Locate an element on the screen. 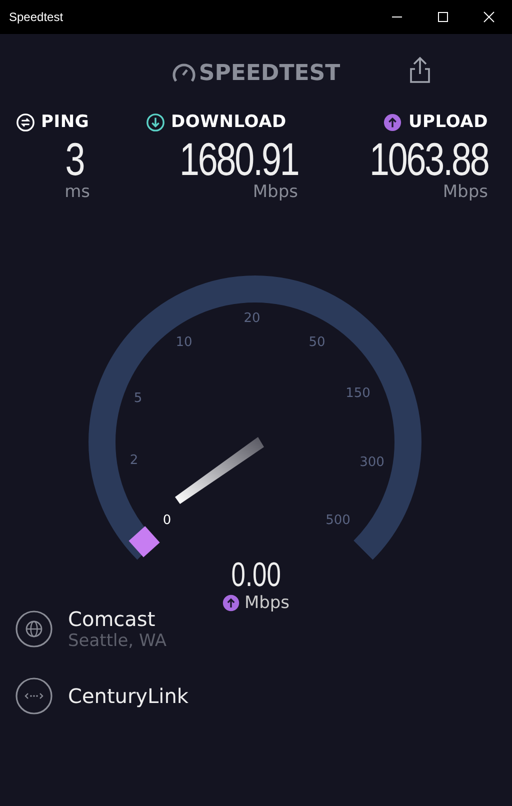  server-icon is located at coordinates (34, 696).